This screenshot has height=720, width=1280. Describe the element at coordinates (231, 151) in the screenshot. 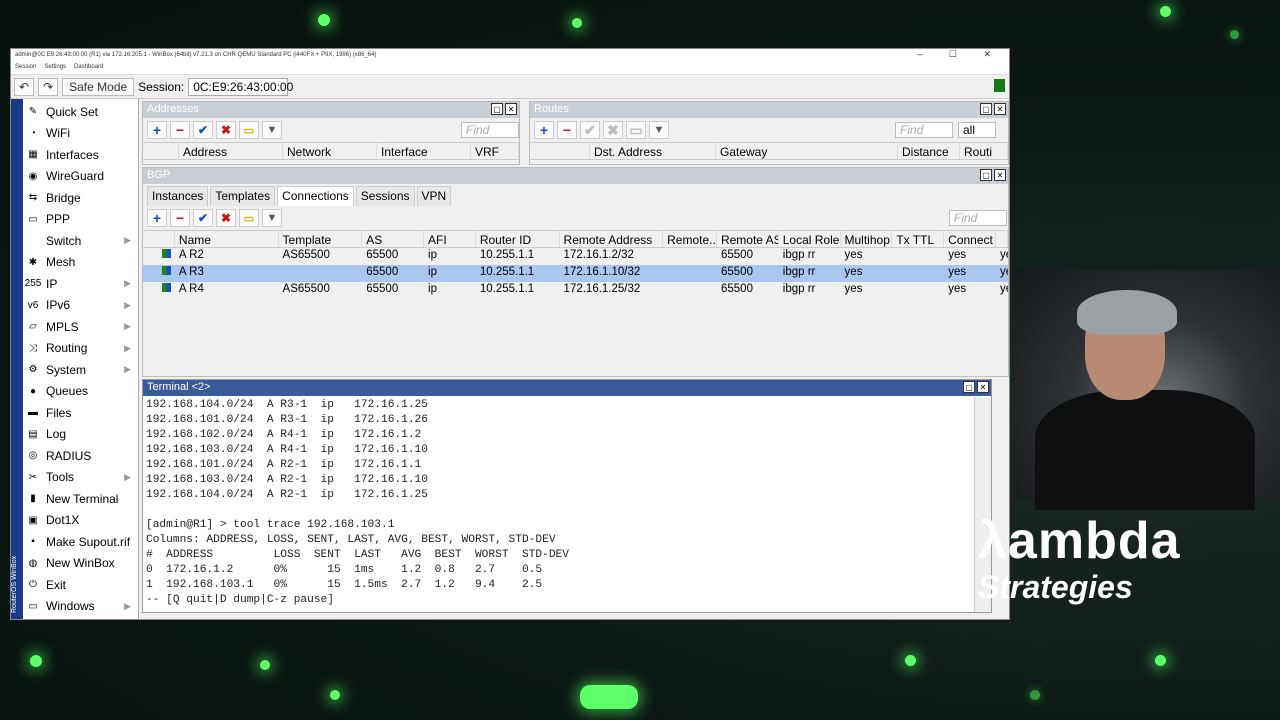

I see `column-header: Address` at that location.